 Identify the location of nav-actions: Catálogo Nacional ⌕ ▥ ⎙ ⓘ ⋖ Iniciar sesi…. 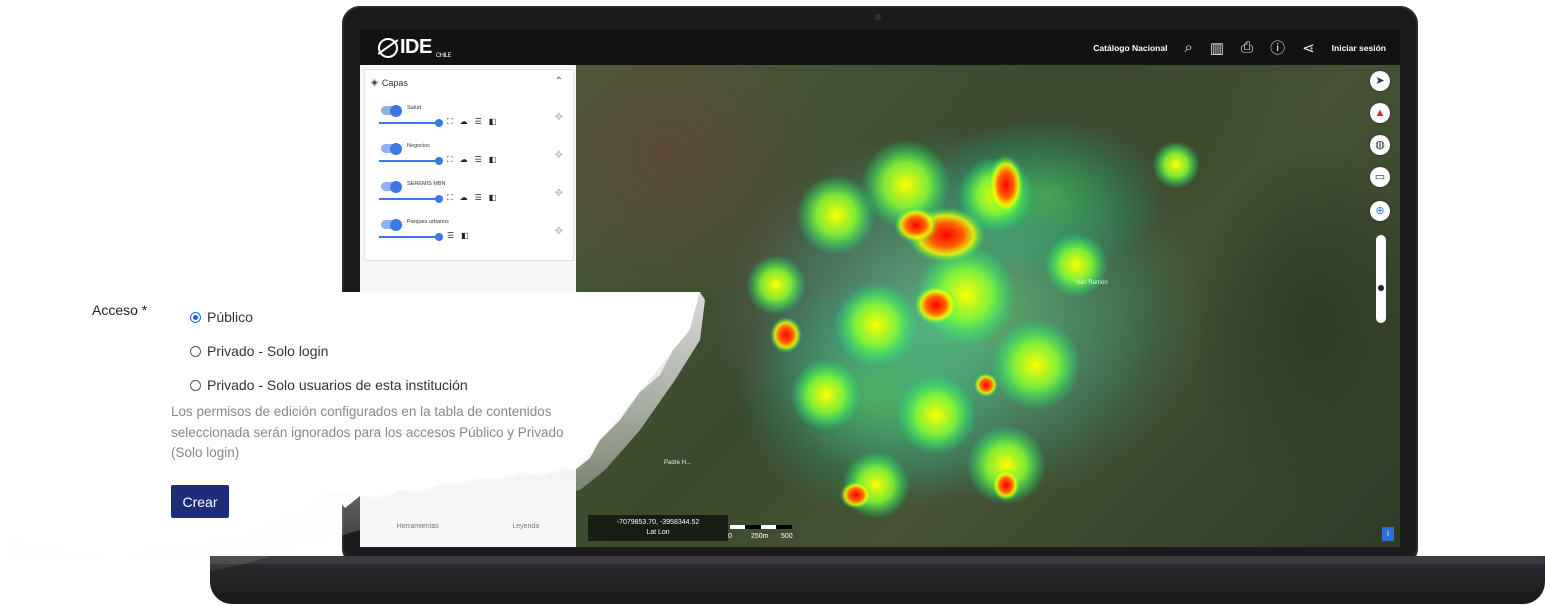
(1239, 47).